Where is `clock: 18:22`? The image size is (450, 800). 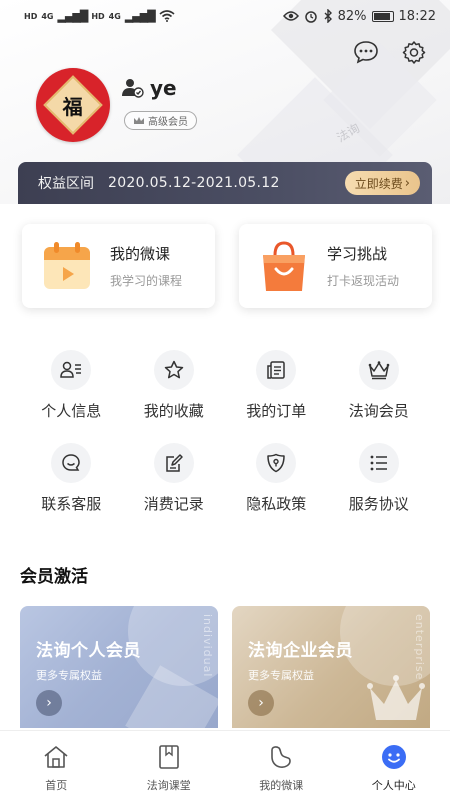 clock: 18:22 is located at coordinates (417, 16).